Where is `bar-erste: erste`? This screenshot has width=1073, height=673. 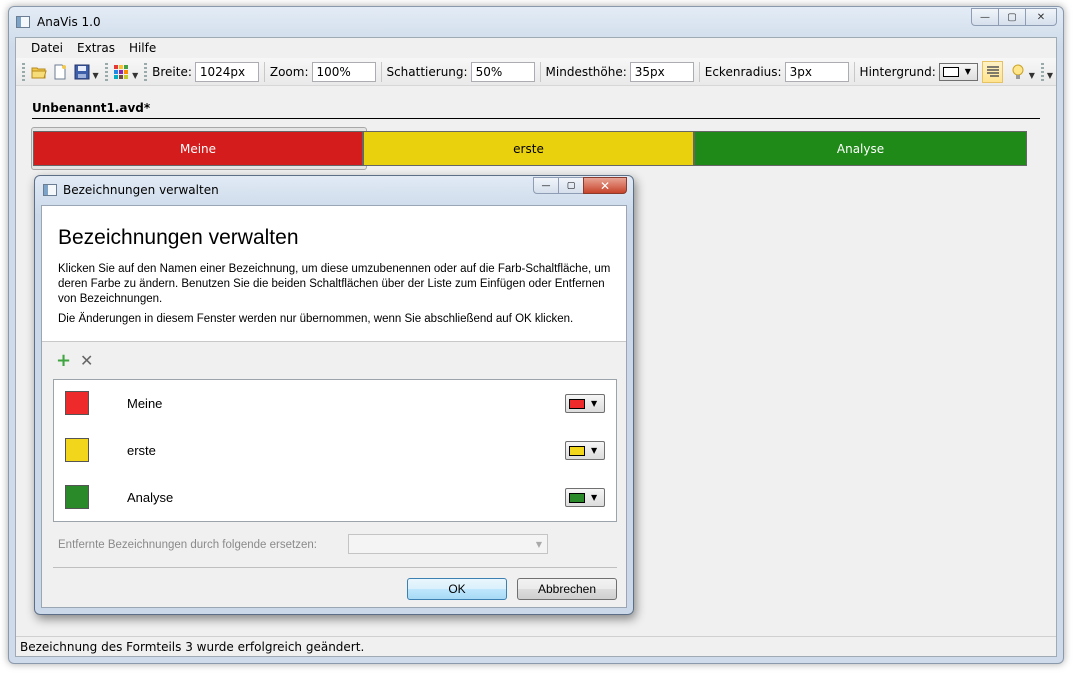 bar-erste: erste is located at coordinates (528, 148).